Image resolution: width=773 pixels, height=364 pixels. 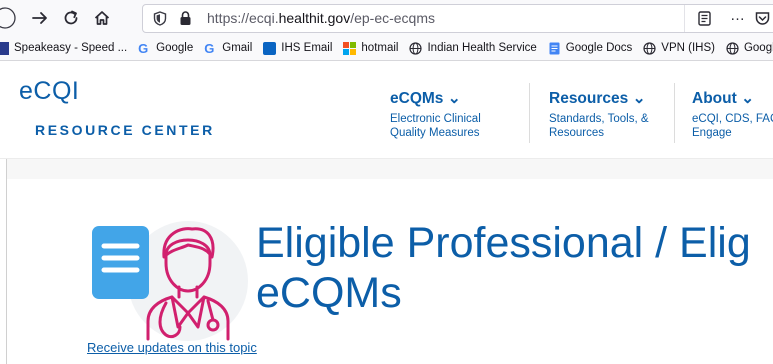 I want to click on back-button, so click(x=9, y=18).